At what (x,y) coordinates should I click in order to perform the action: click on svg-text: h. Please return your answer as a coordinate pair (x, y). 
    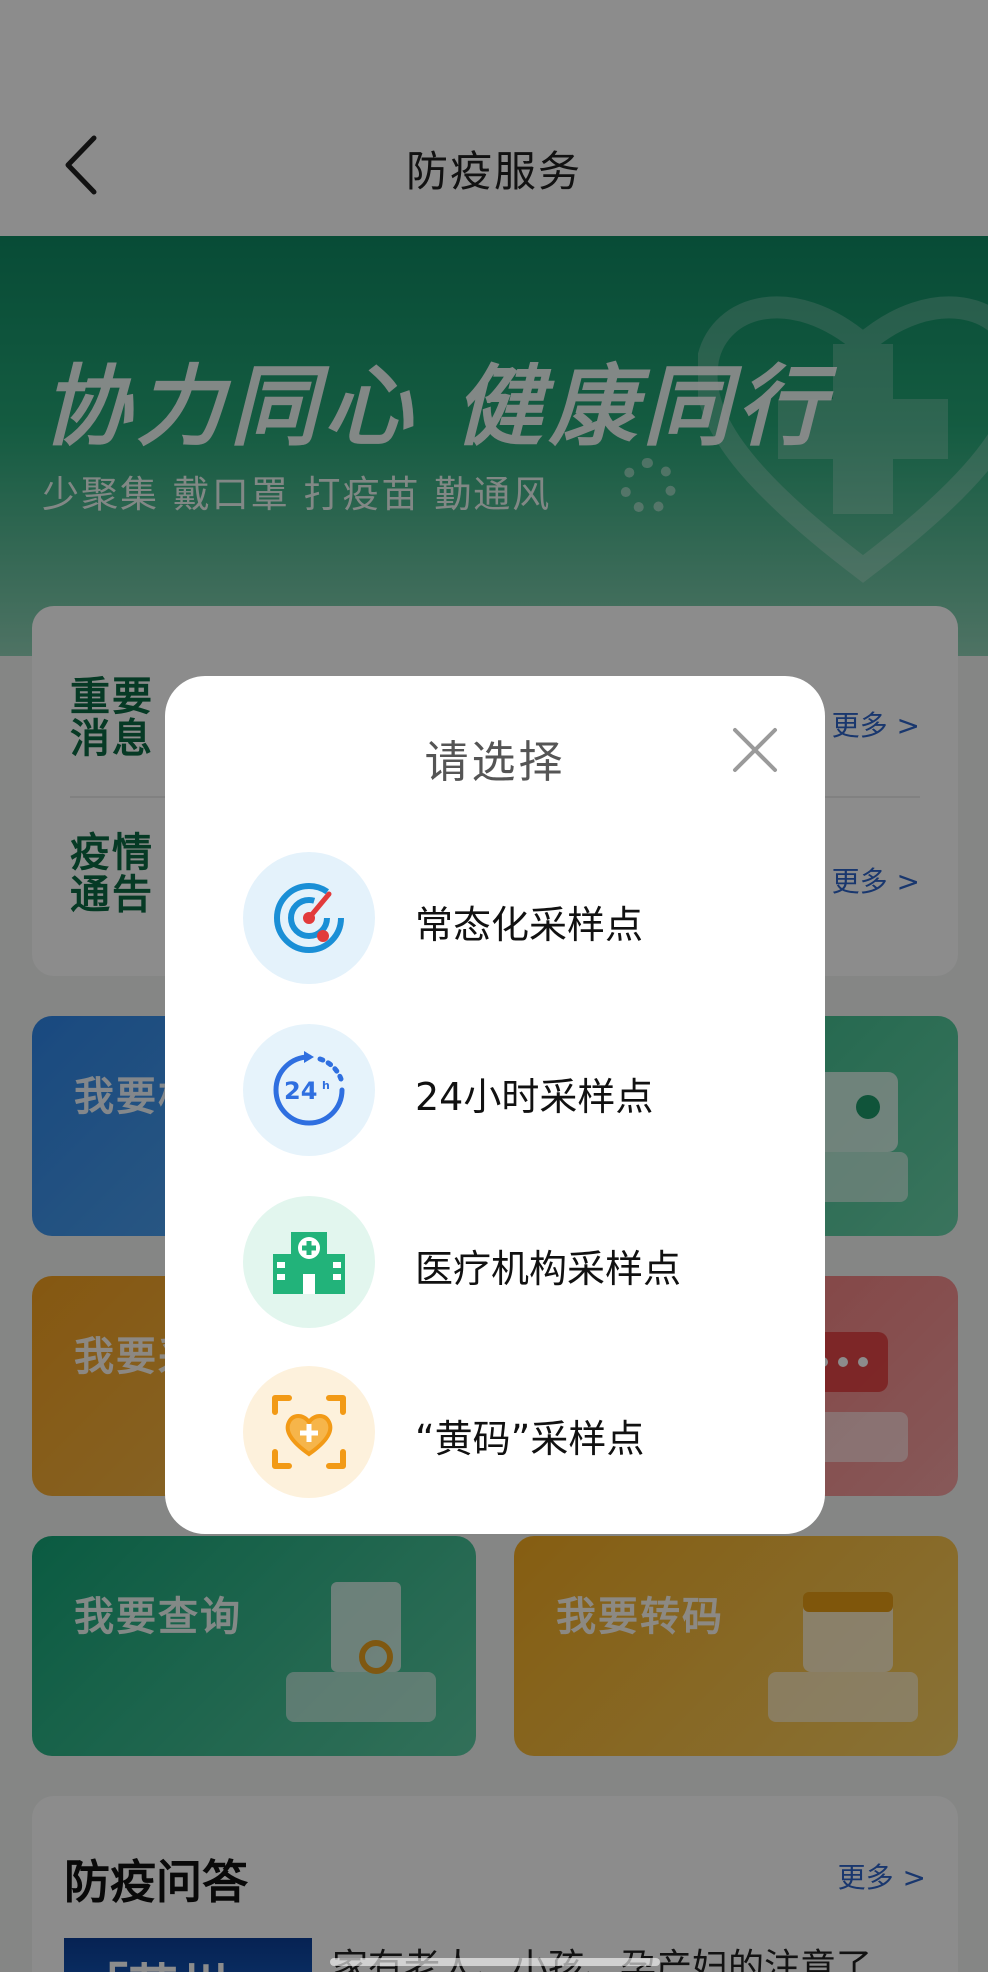
    Looking at the image, I should click on (326, 1085).